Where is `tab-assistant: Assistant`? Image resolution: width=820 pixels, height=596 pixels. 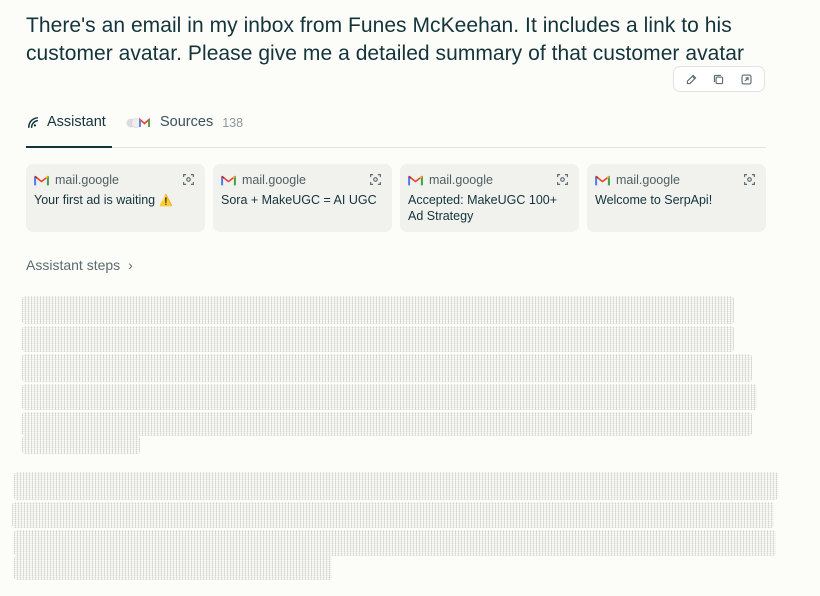 tab-assistant: Assistant is located at coordinates (69, 128).